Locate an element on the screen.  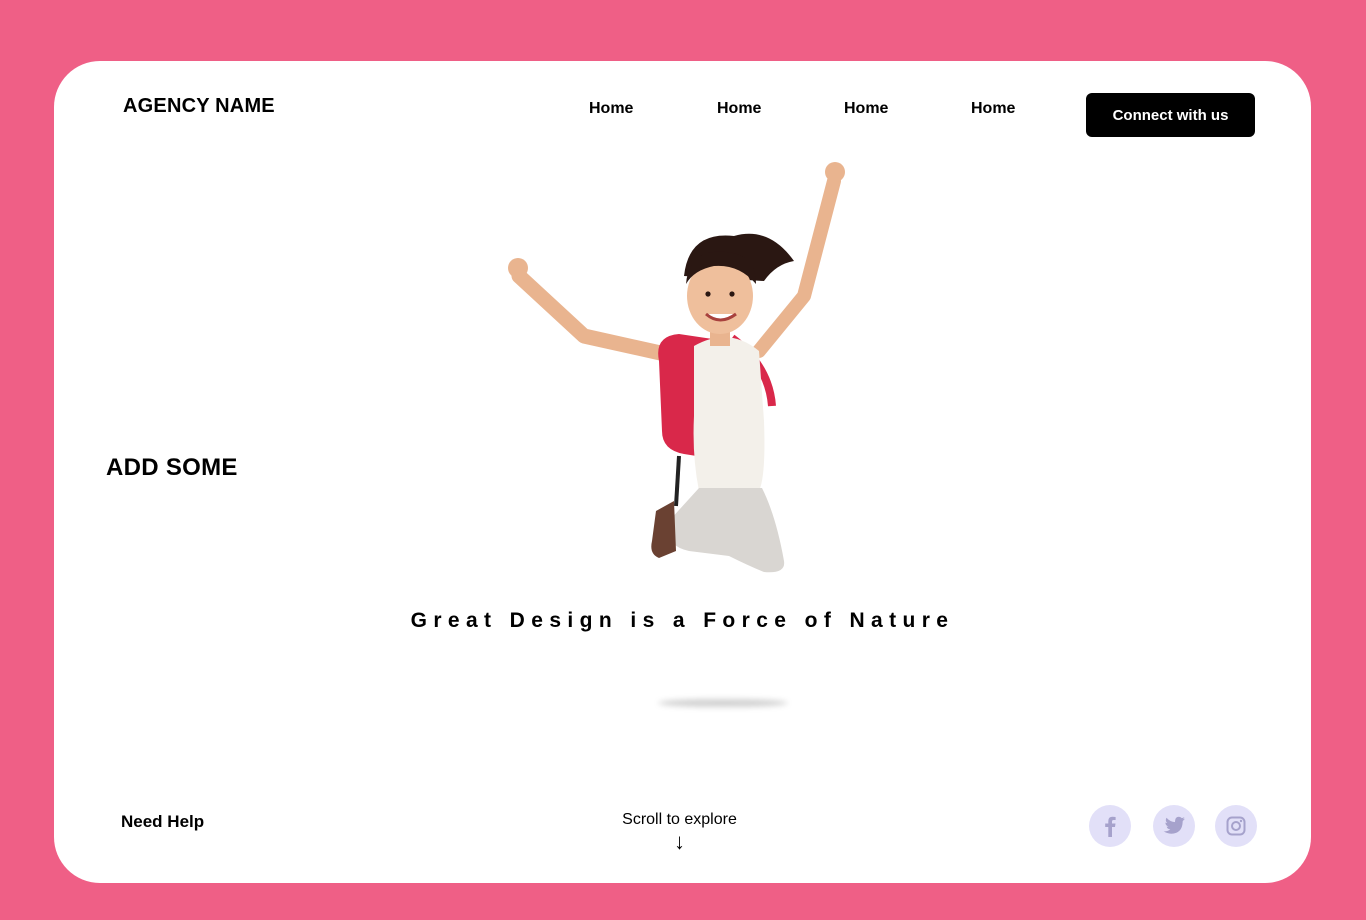
instagram-icon is located at coordinates (1236, 826).